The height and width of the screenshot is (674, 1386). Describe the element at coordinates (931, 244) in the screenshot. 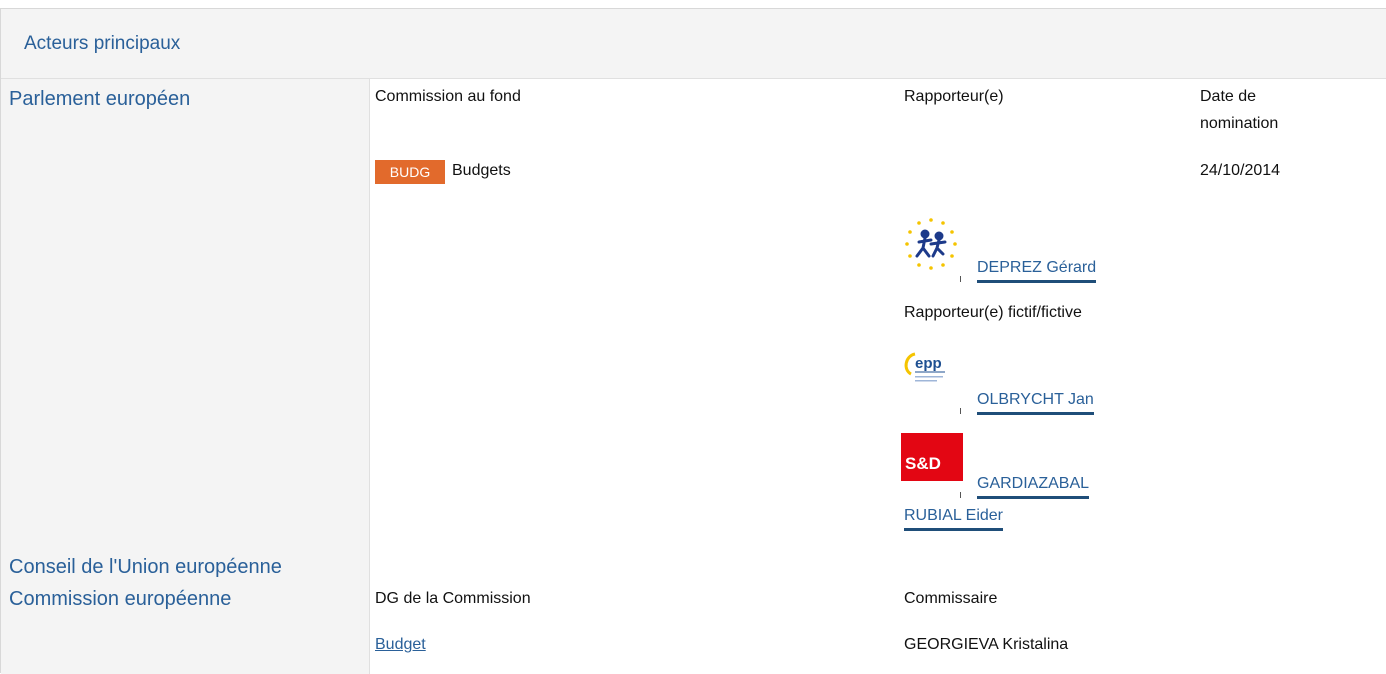

I see `alde-logo-icon` at that location.